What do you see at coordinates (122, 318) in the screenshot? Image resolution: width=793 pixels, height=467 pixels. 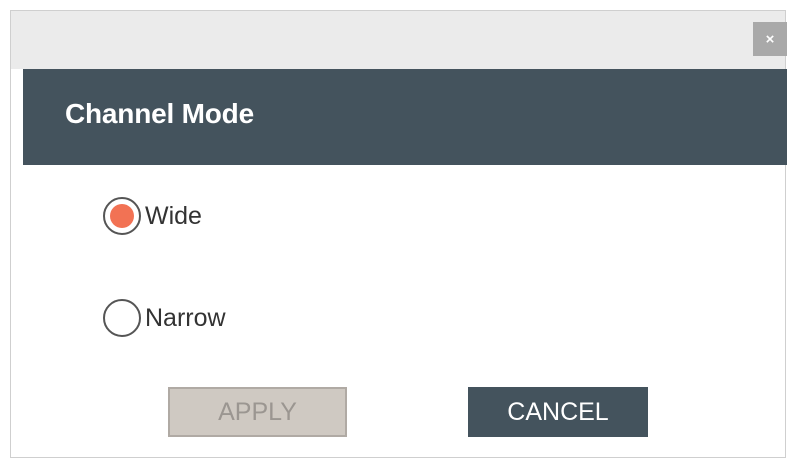 I see `radio-button-narrow` at bounding box center [122, 318].